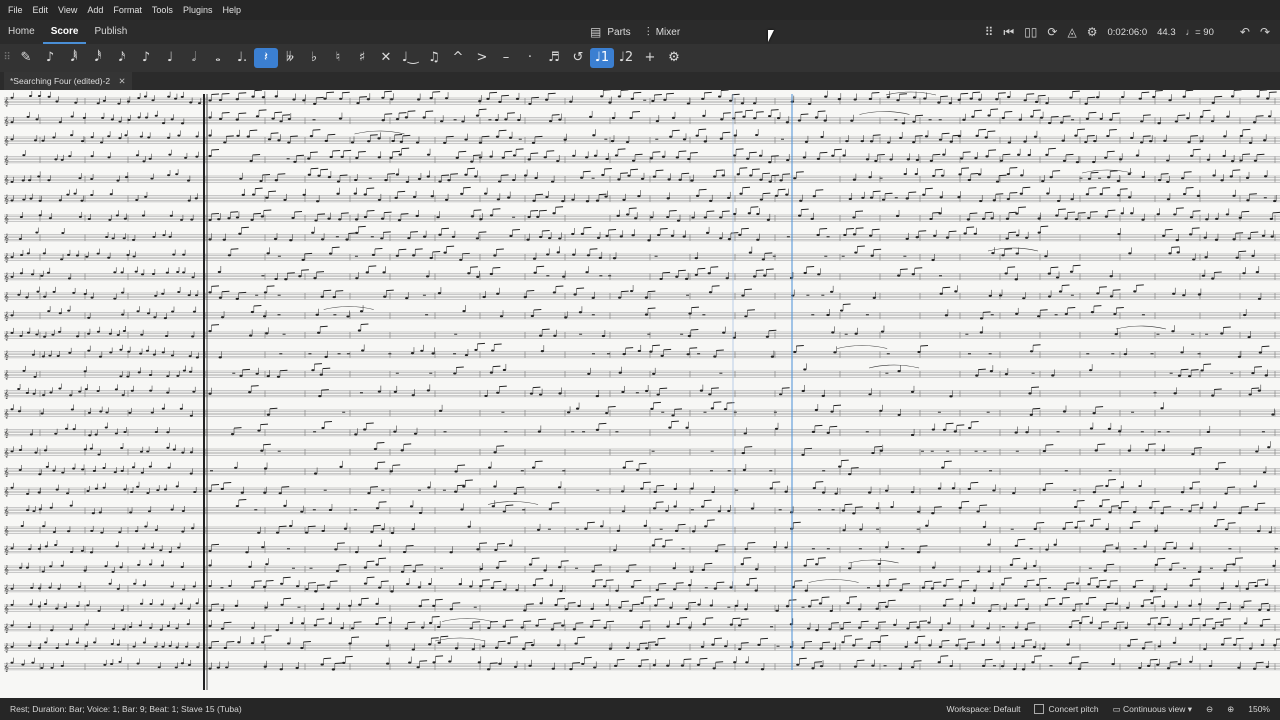  I want to click on menu-edit: Edit, so click(41, 10).